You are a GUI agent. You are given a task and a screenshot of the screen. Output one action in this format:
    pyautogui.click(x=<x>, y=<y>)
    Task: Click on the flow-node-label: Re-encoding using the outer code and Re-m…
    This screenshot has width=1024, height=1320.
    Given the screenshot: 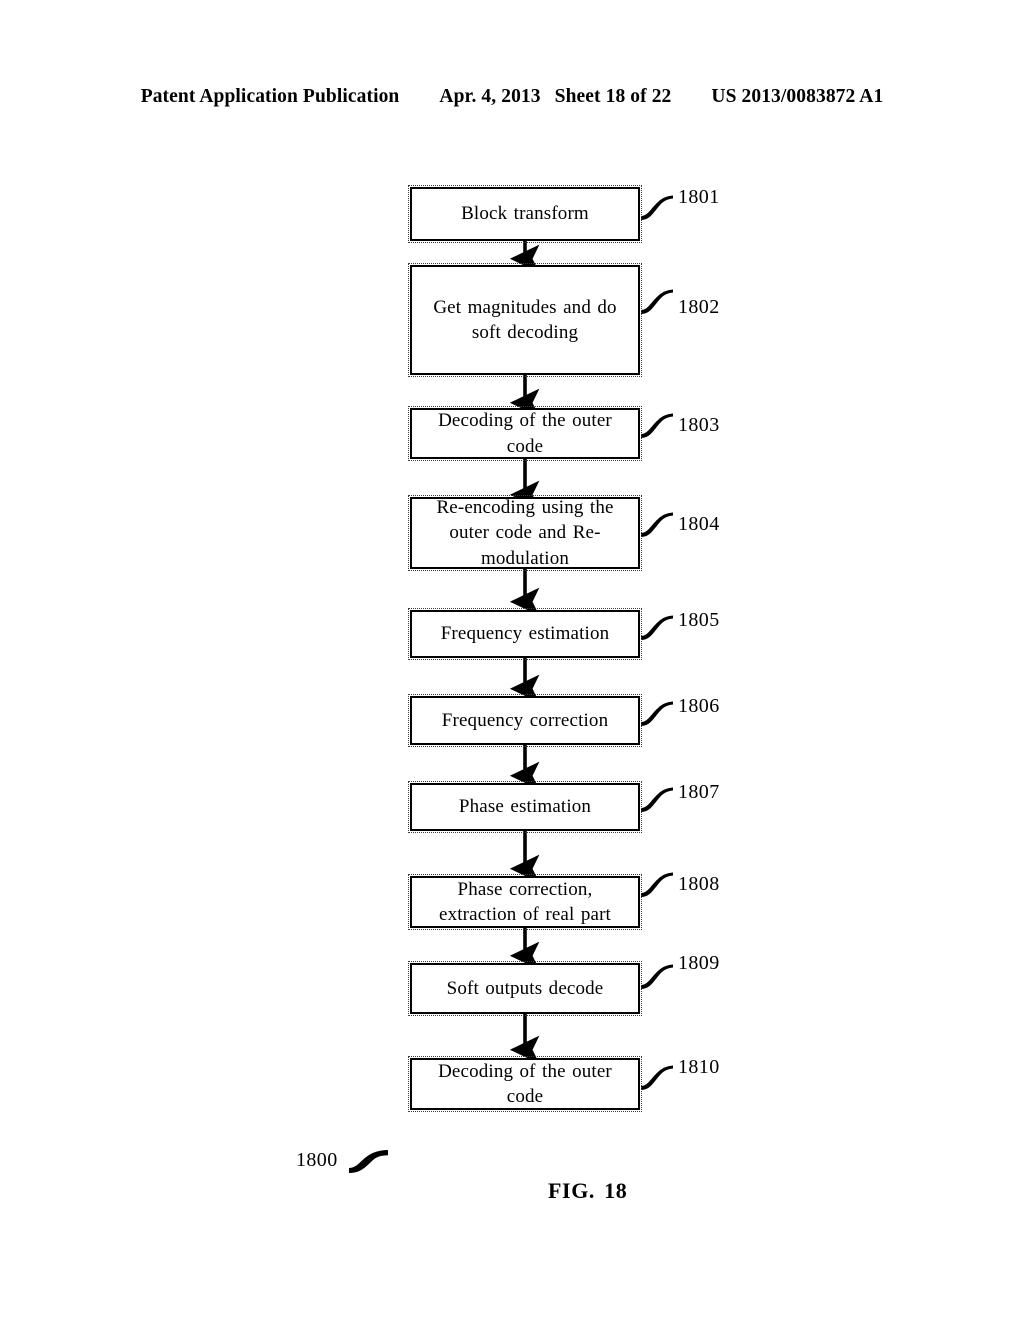 What is the action you would take?
    pyautogui.click(x=525, y=533)
    